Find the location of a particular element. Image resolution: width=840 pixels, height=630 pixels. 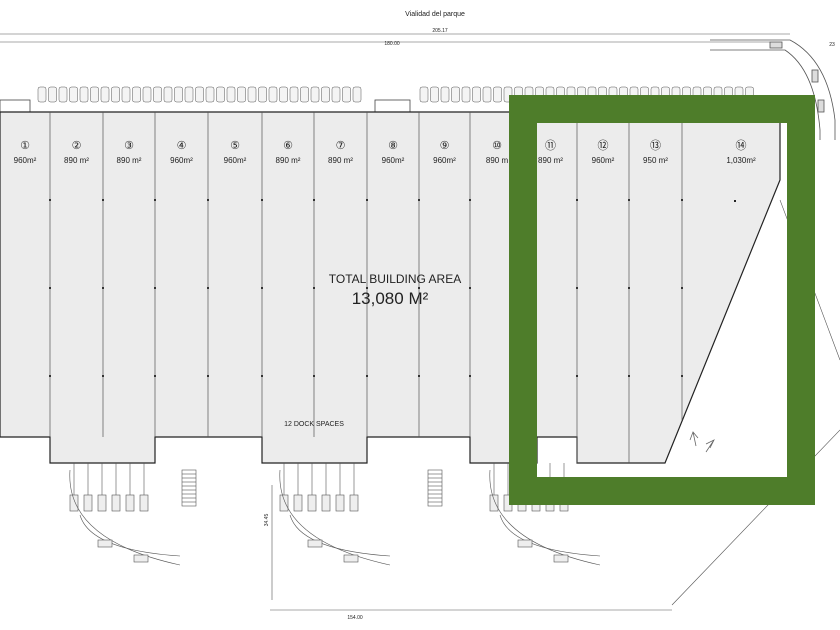

total-area-label: TOTAL BUILDING AREA is located at coordinates (395, 279).